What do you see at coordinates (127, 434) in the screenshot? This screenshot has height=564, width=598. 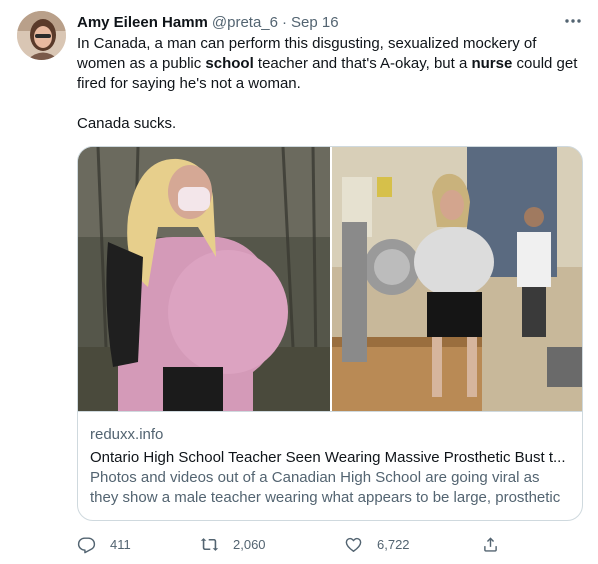 I see `card-domain: reduxx.info` at bounding box center [127, 434].